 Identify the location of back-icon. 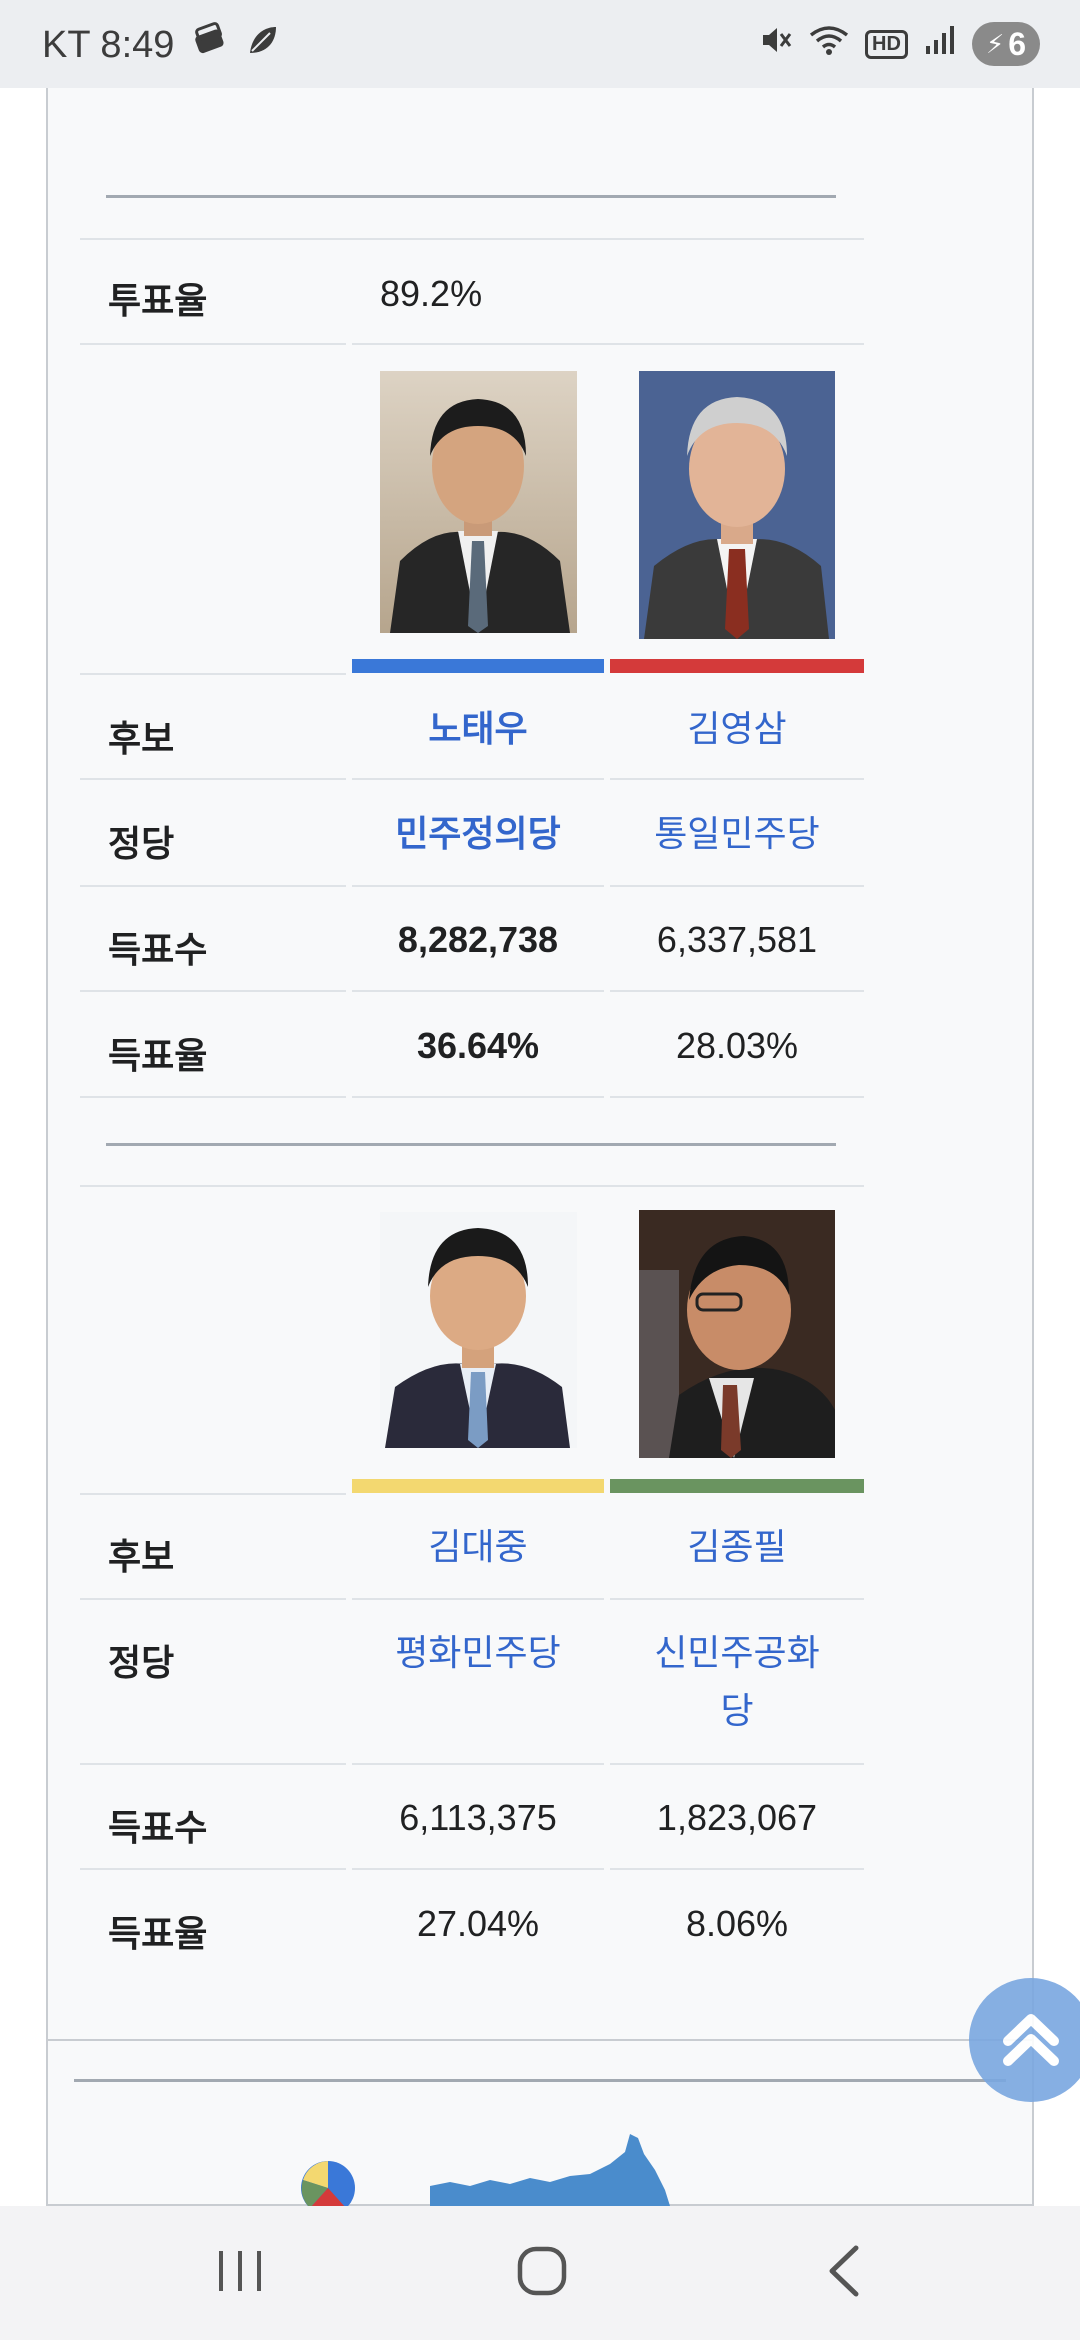
(844, 2273).